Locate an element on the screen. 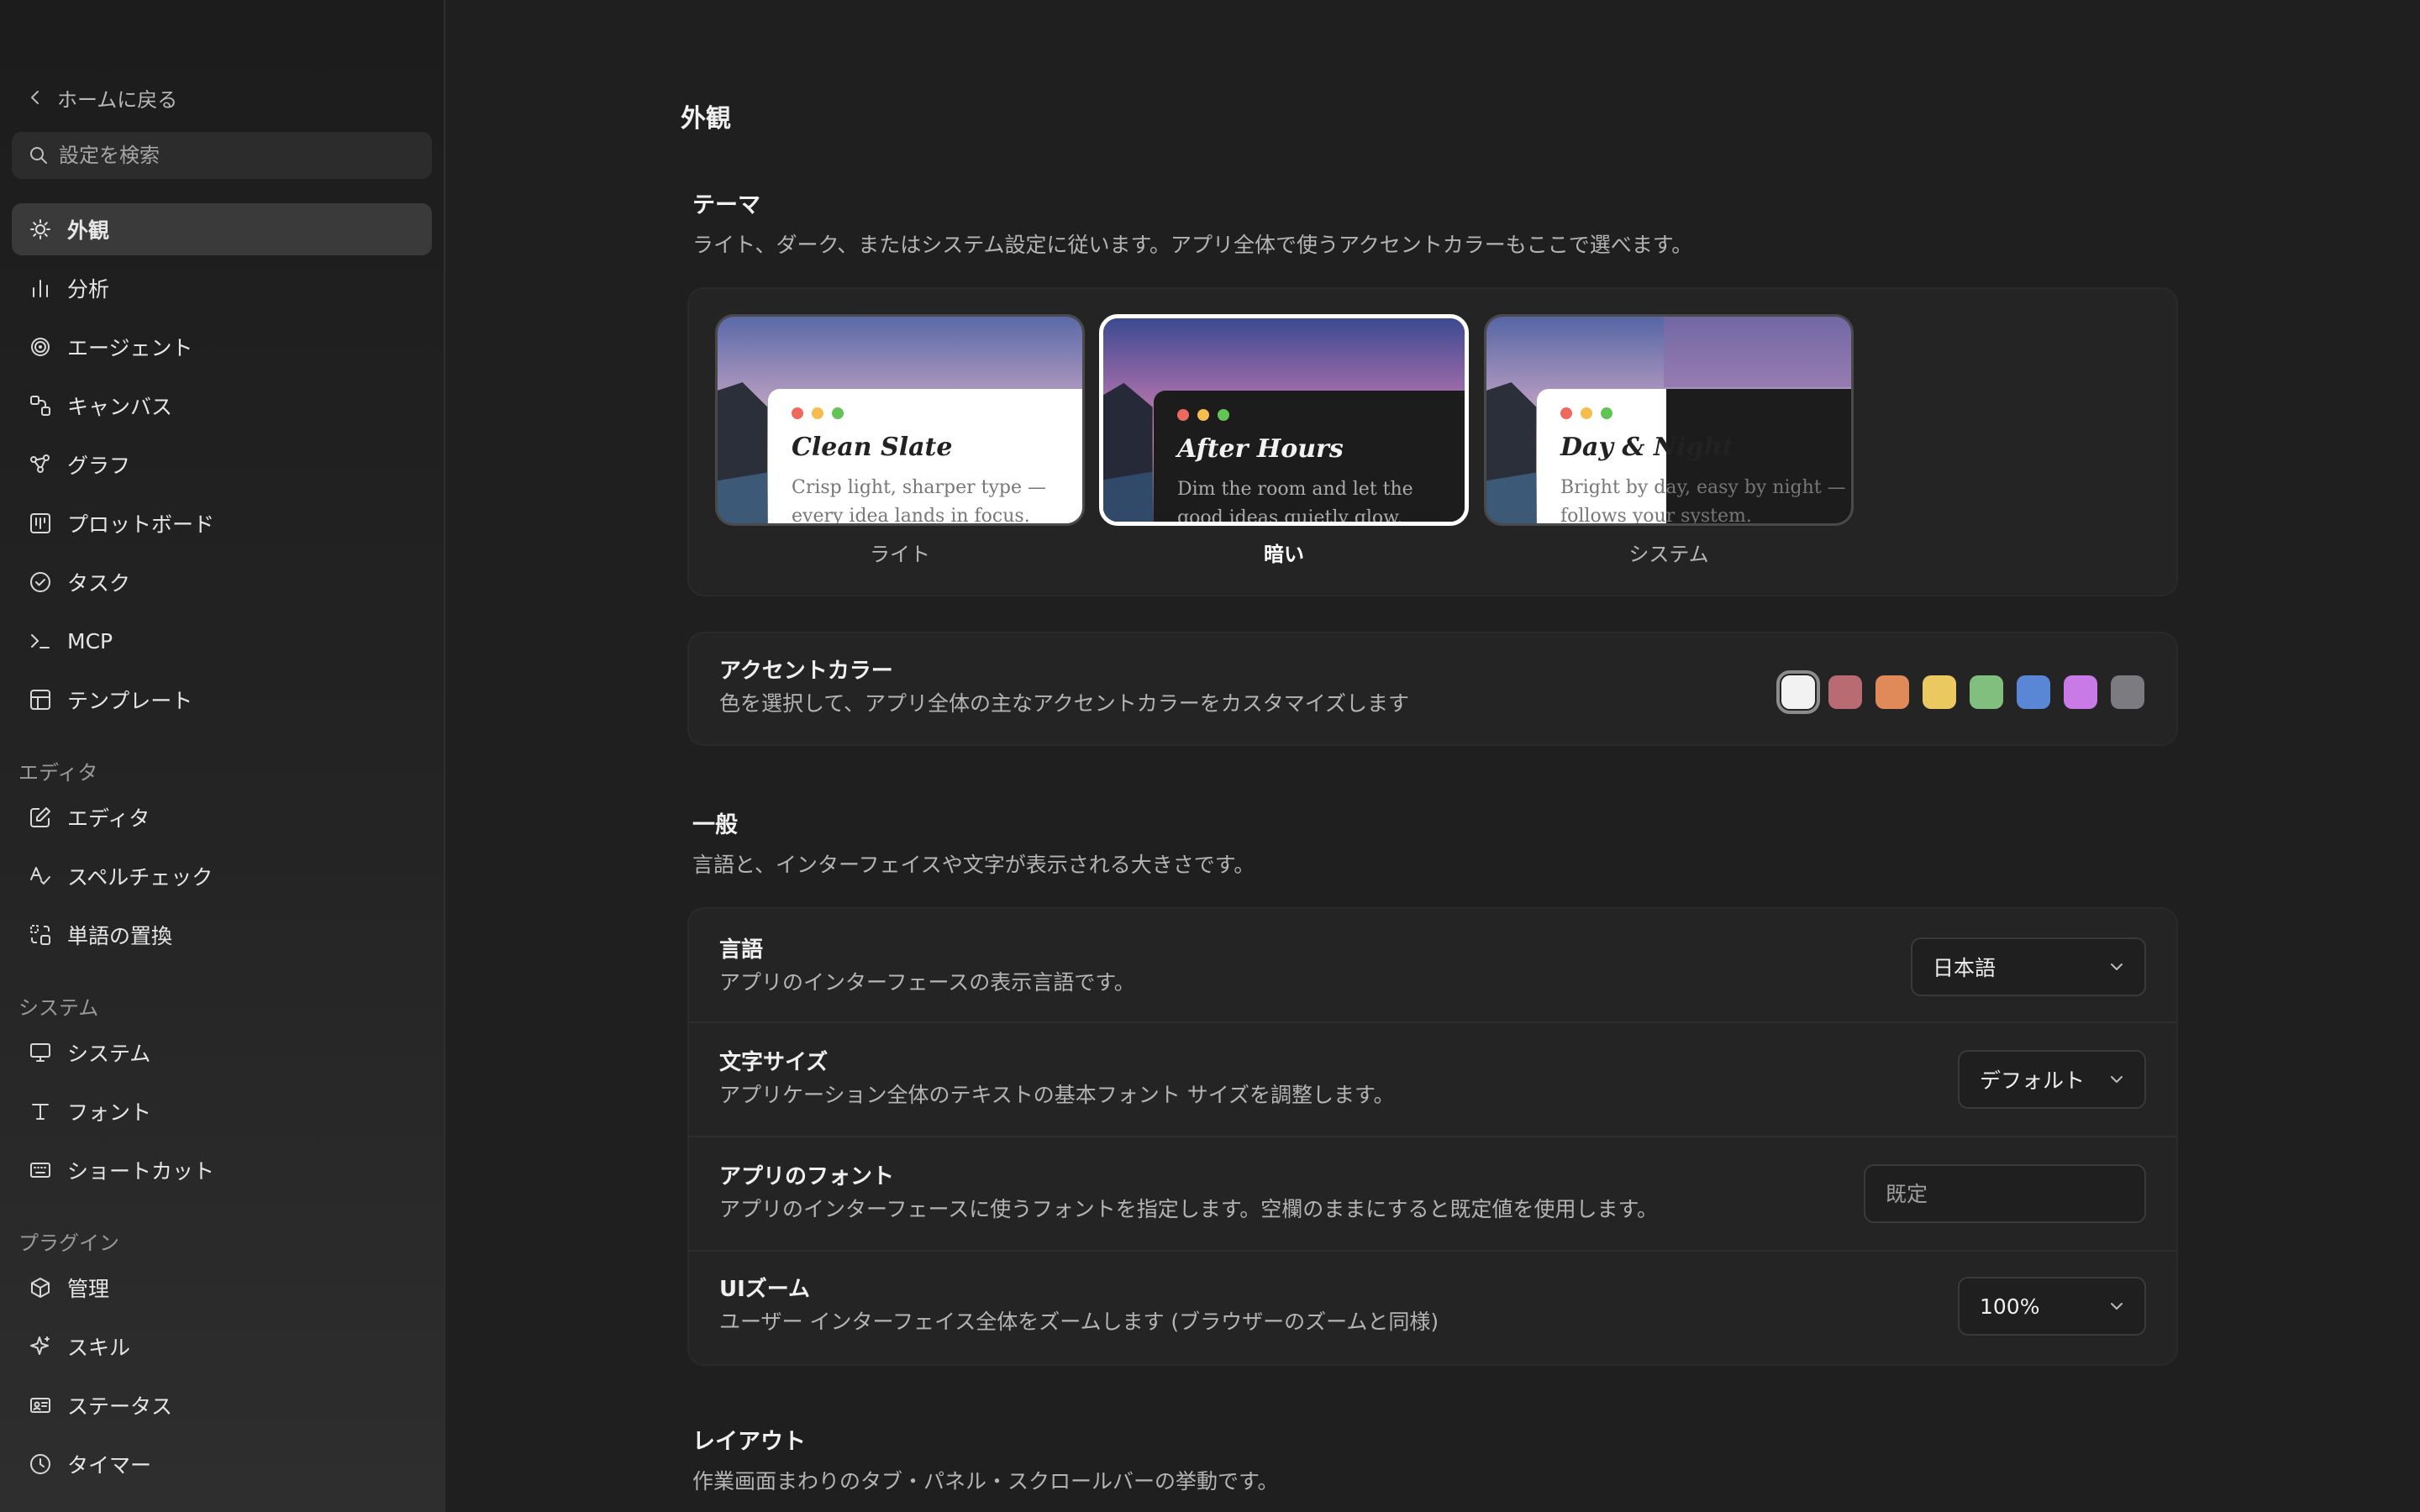  theme-label-light: ライト is located at coordinates (900, 554).